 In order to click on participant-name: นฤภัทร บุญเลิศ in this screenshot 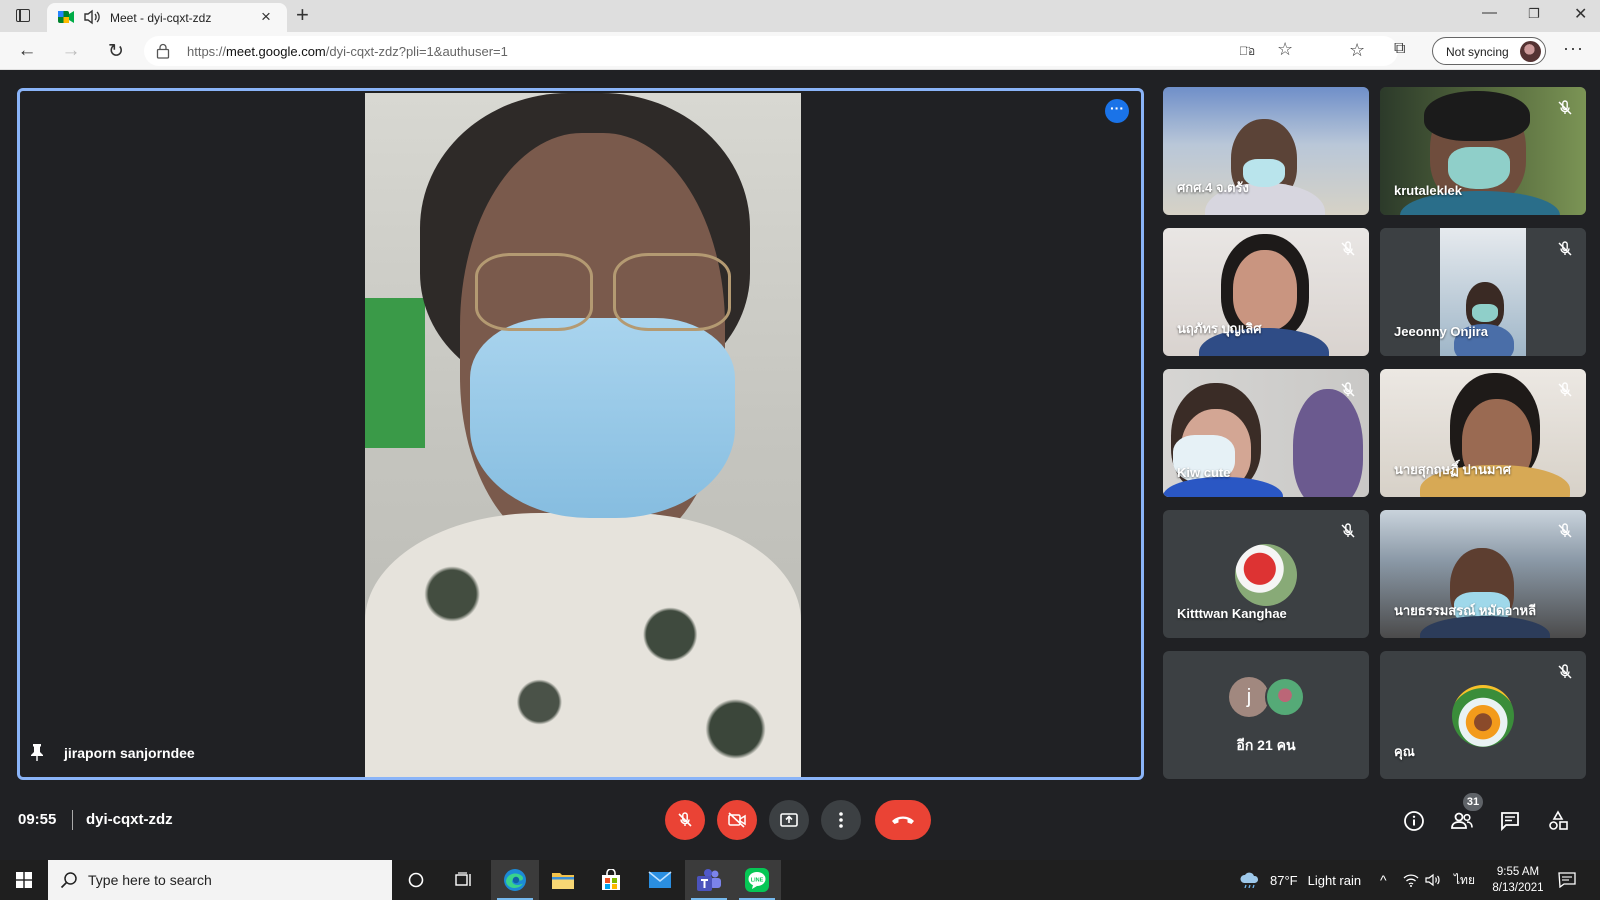, I will do `click(1219, 328)`.